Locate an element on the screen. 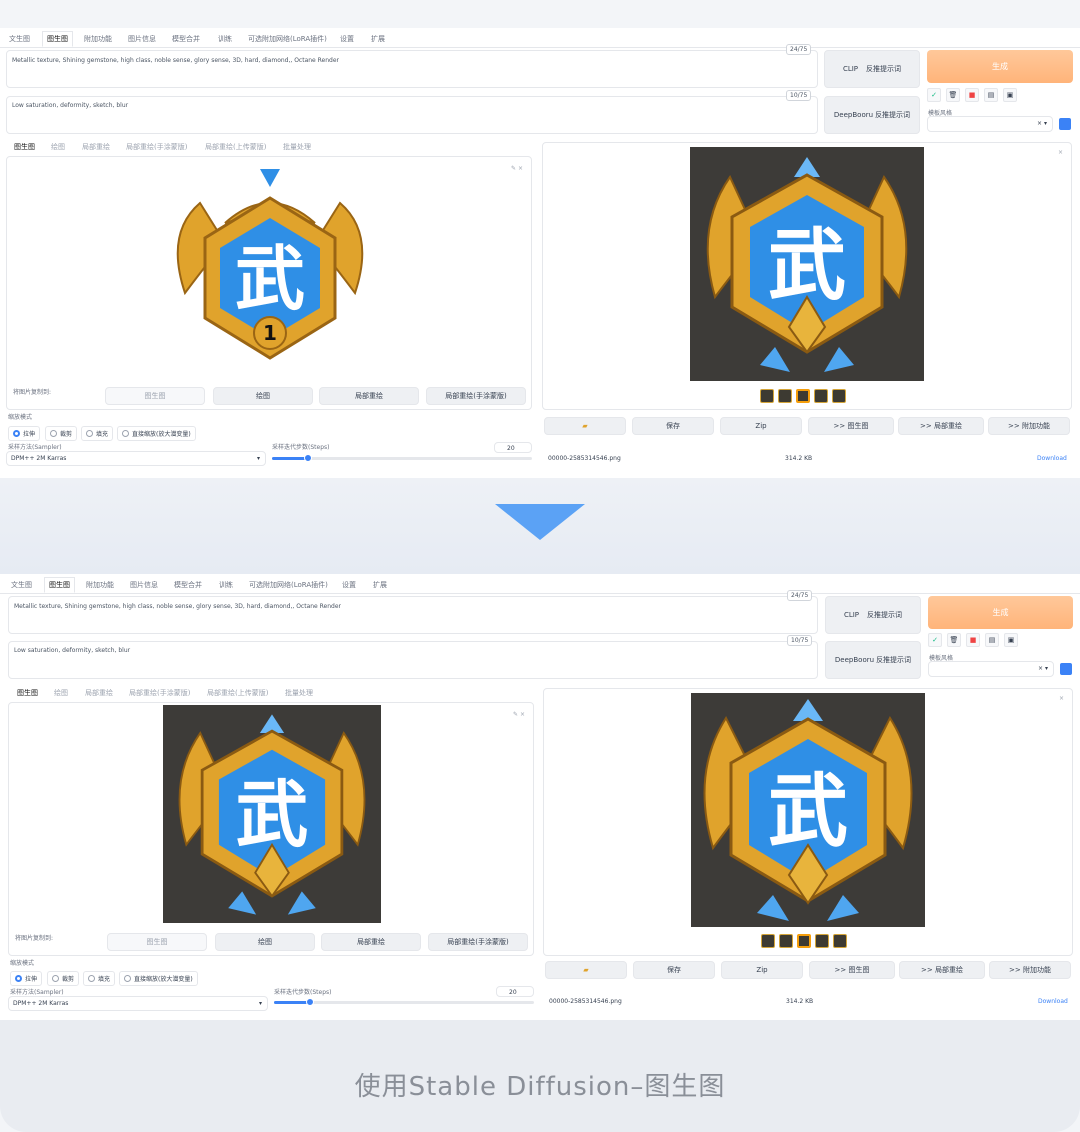 Image resolution: width=1080 pixels, height=1132 pixels. close-icon: × is located at coordinates (1060, 152).